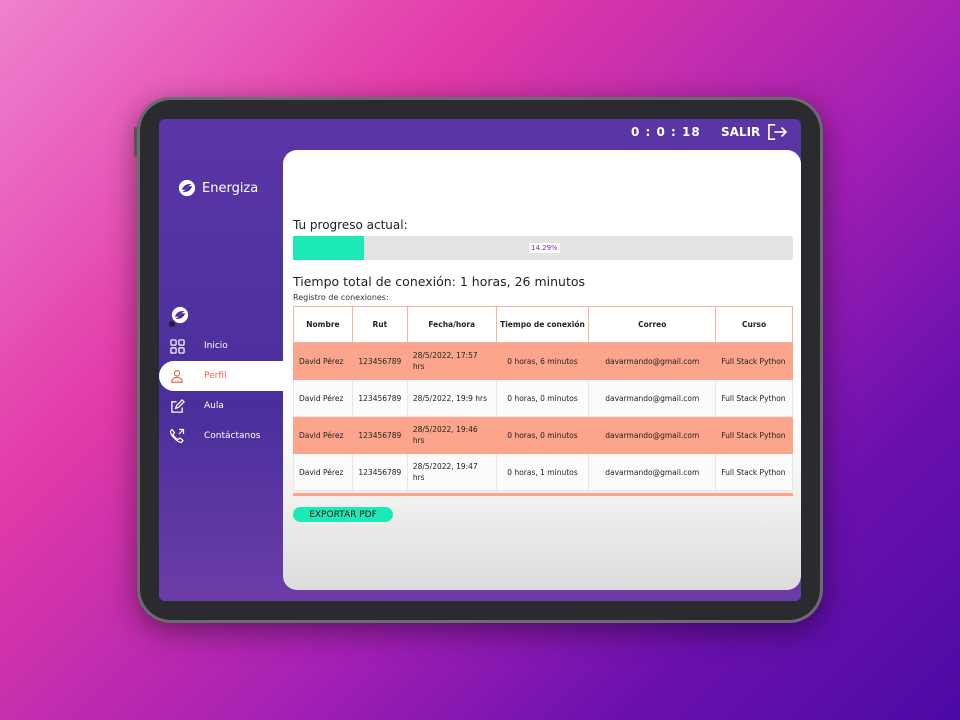 The width and height of the screenshot is (960, 720). I want to click on column-header: Correo, so click(652, 324).